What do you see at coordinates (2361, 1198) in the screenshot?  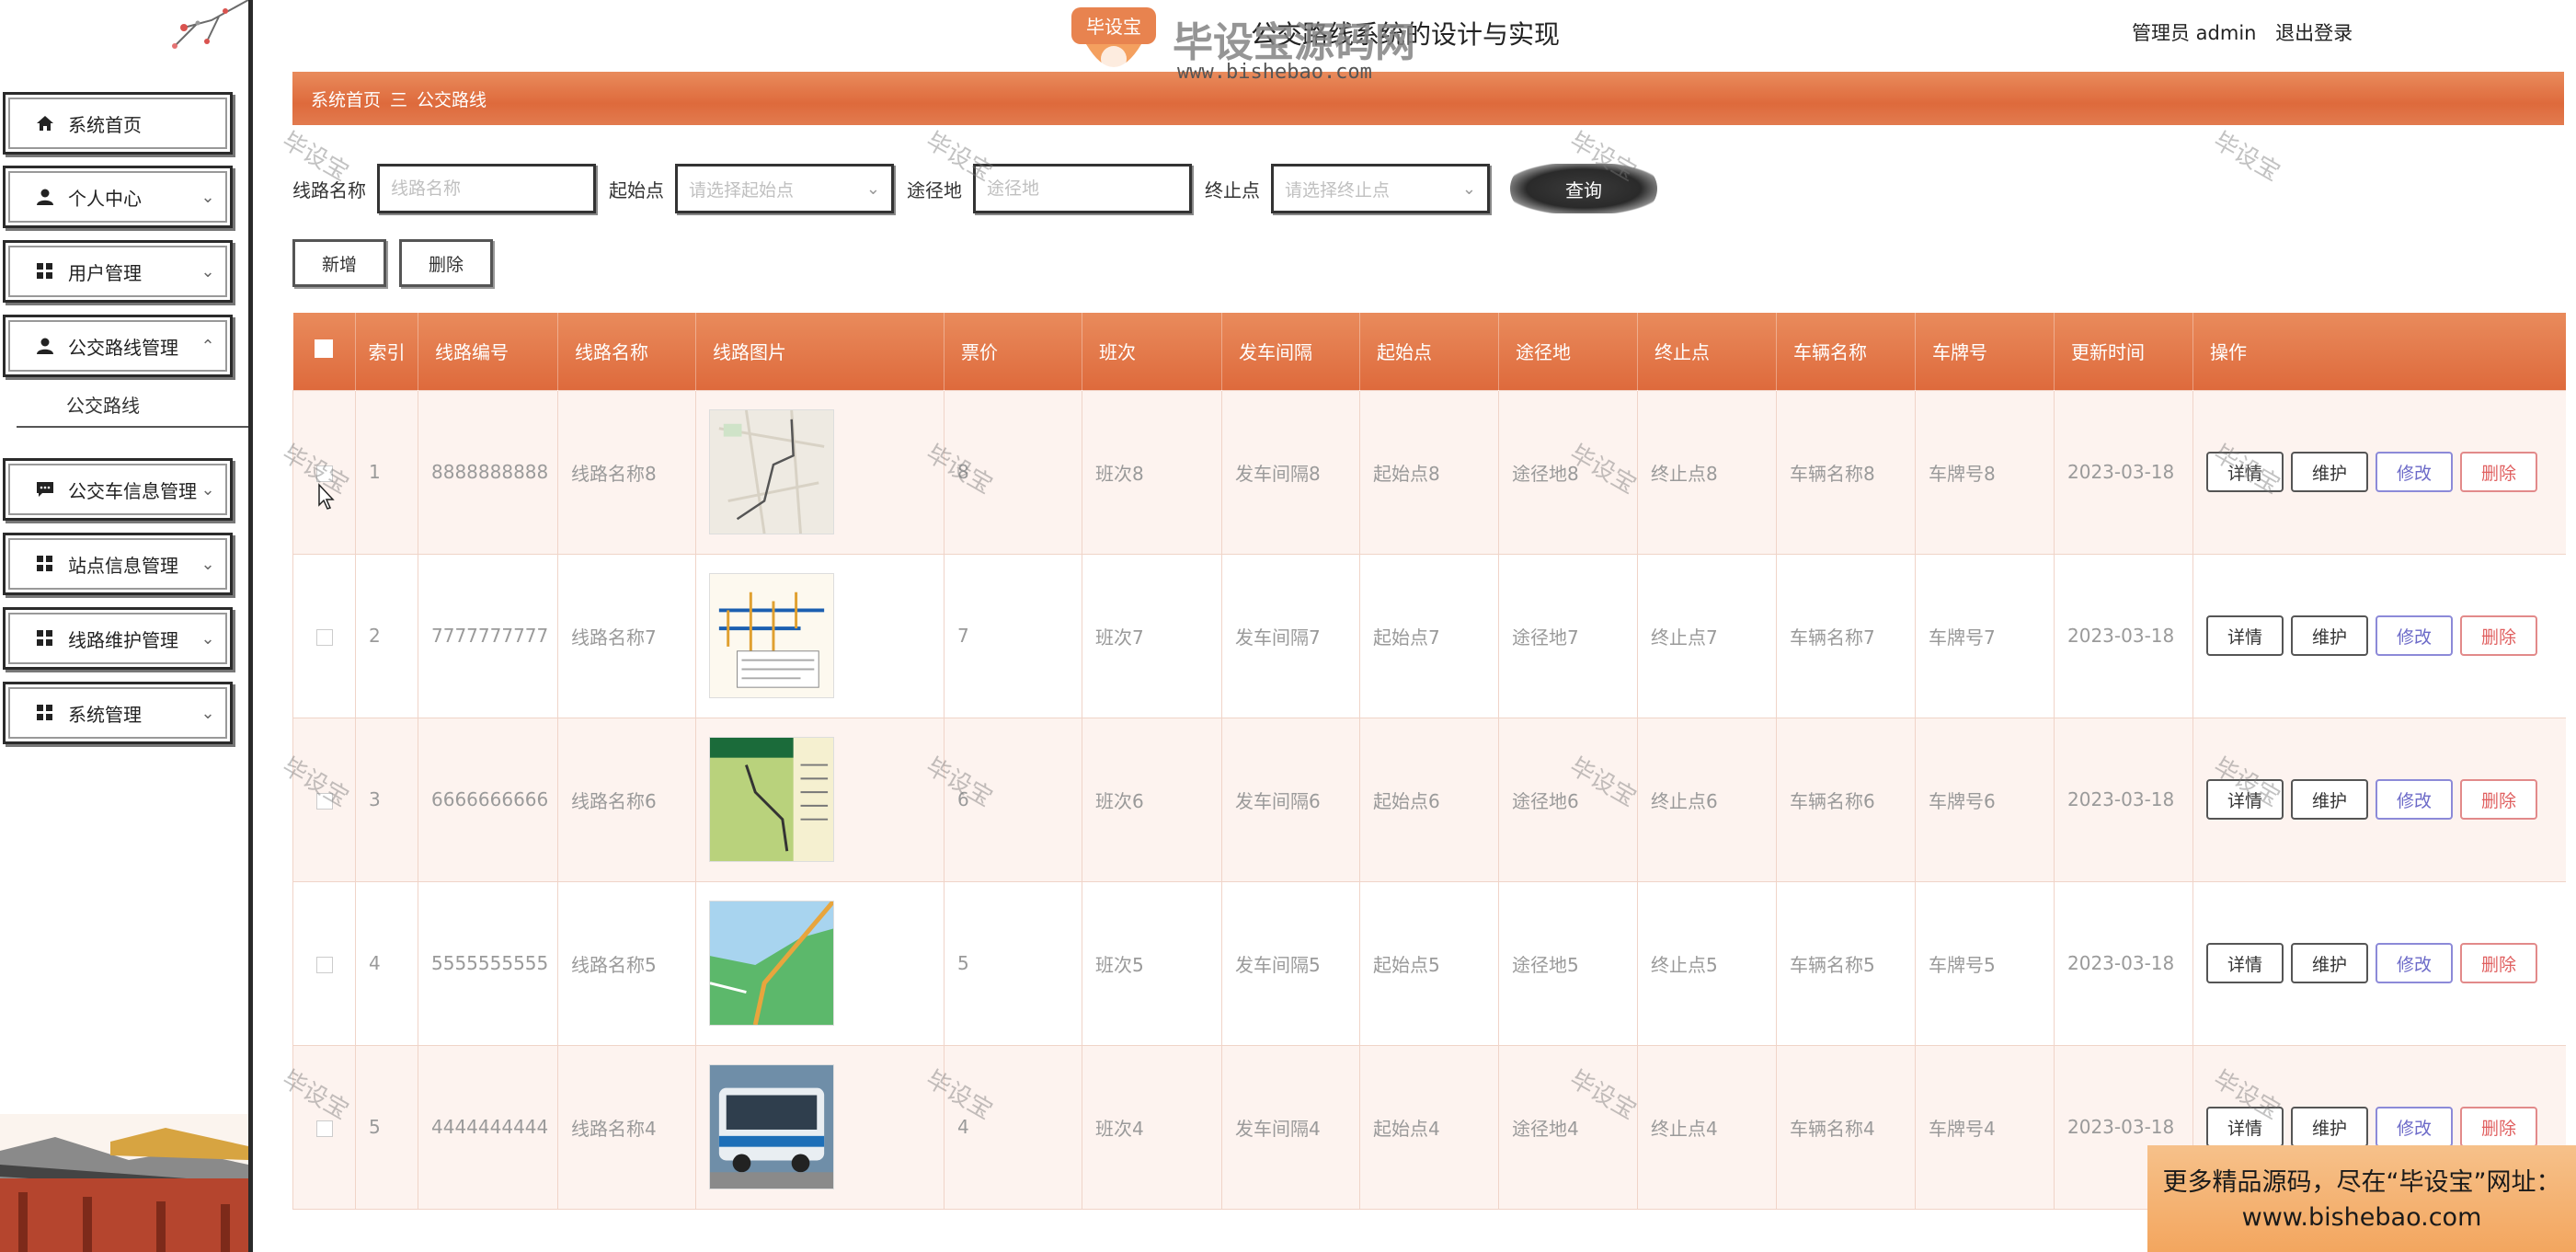 I see `promo-banner: 更多精品源码，尽在“毕设宝”网址： www.bishebao.com` at bounding box center [2361, 1198].